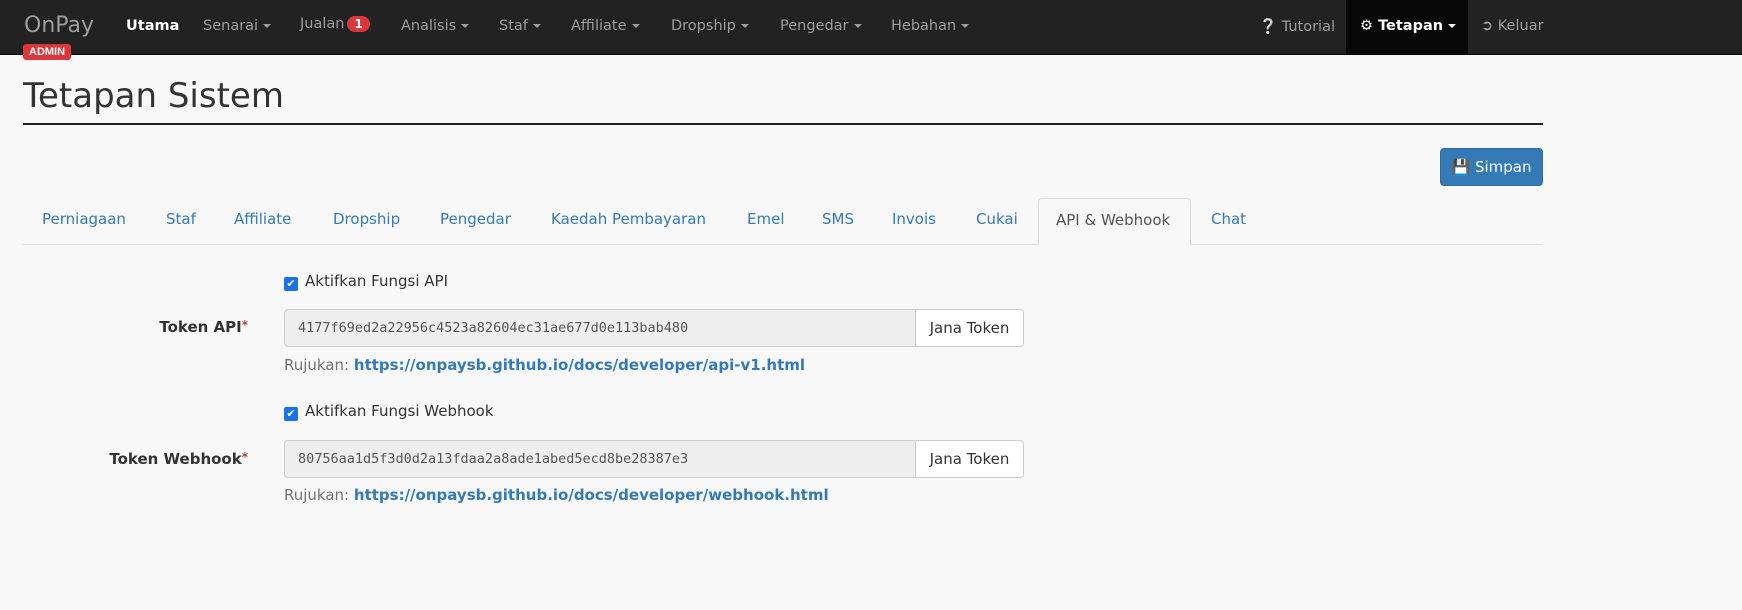 The height and width of the screenshot is (610, 1742). I want to click on nav-label: Dropship, so click(703, 26).